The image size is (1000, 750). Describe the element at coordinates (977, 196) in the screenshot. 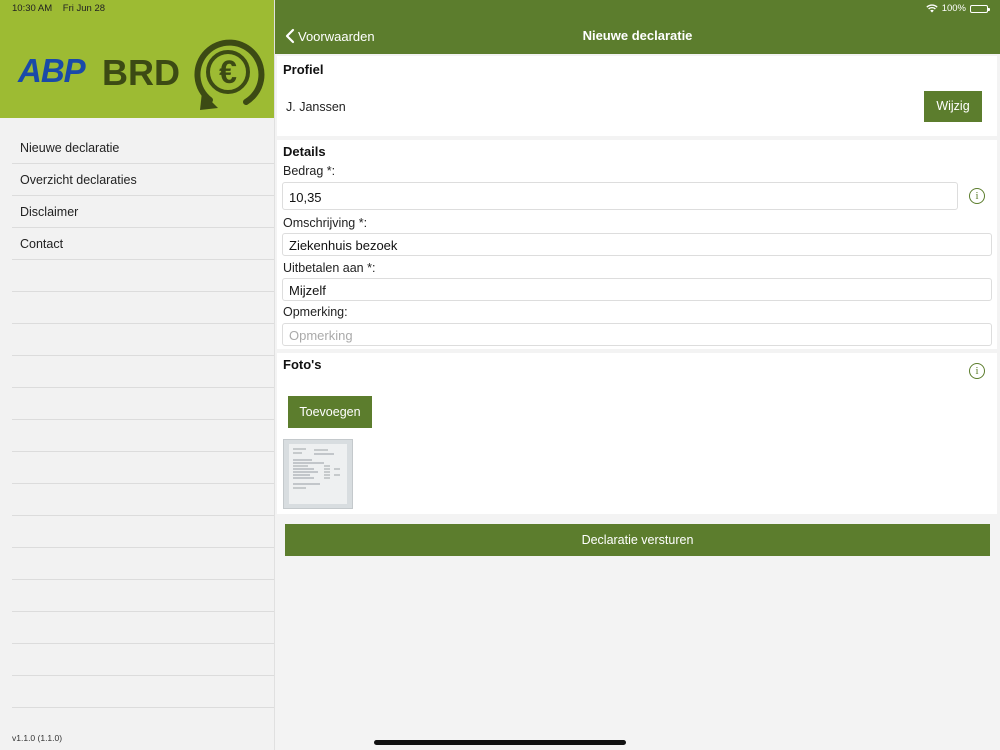

I see `bedrag-info-icon: i` at that location.